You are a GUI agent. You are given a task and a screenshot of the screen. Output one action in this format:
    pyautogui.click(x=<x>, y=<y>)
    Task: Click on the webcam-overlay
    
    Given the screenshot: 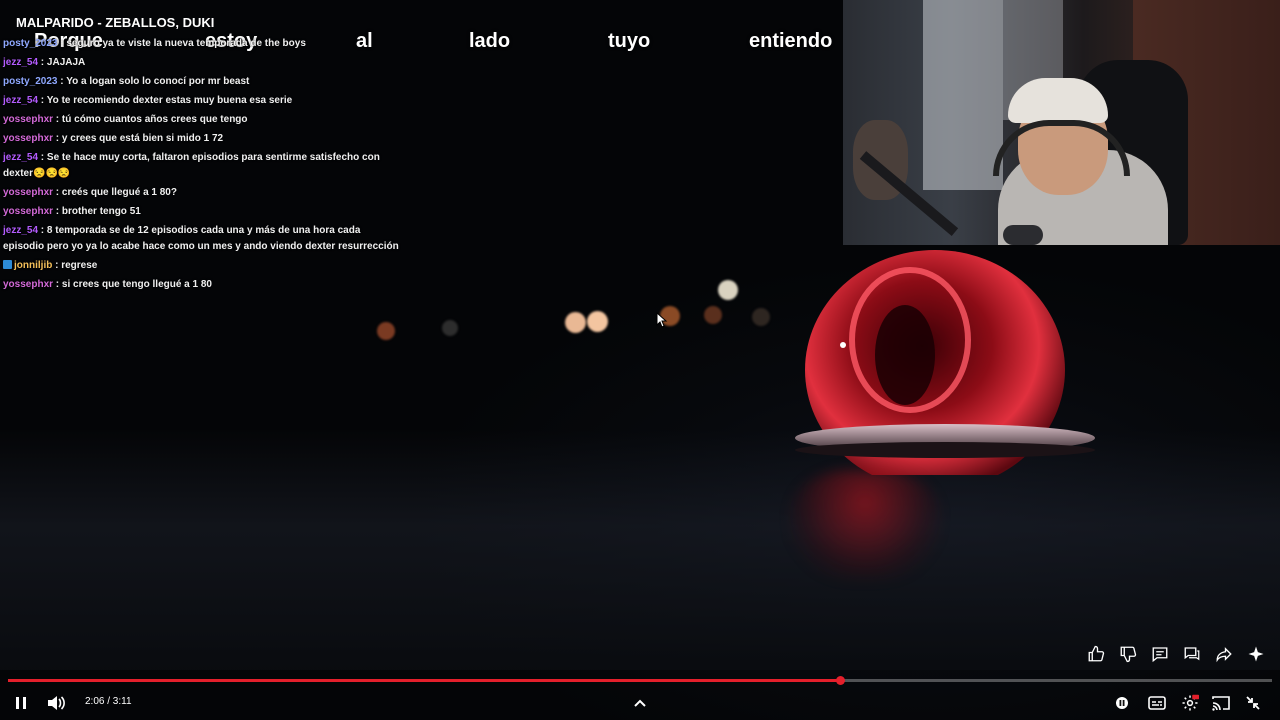 What is the action you would take?
    pyautogui.click(x=1061, y=122)
    